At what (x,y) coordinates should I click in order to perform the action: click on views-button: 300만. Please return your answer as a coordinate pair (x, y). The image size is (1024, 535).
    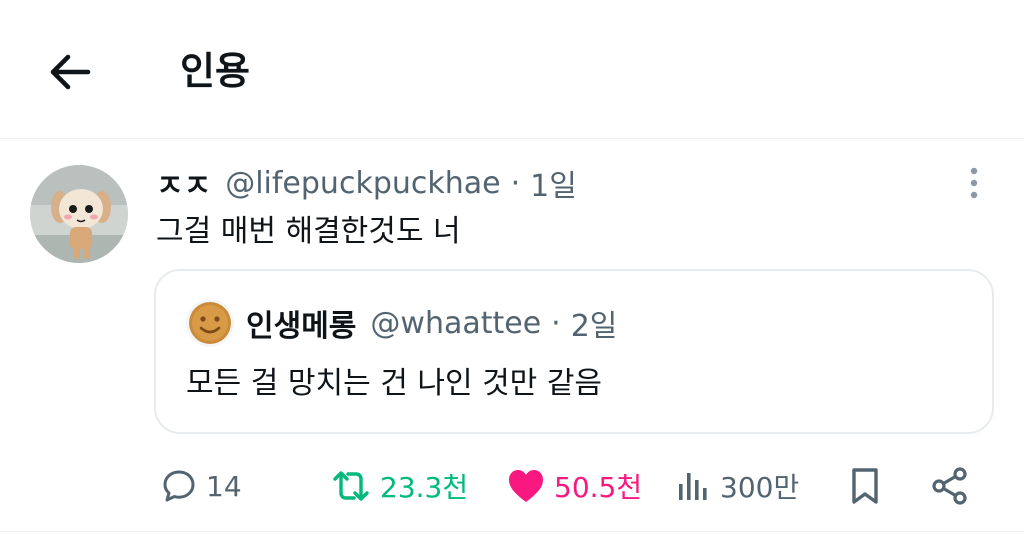
    Looking at the image, I should click on (737, 486).